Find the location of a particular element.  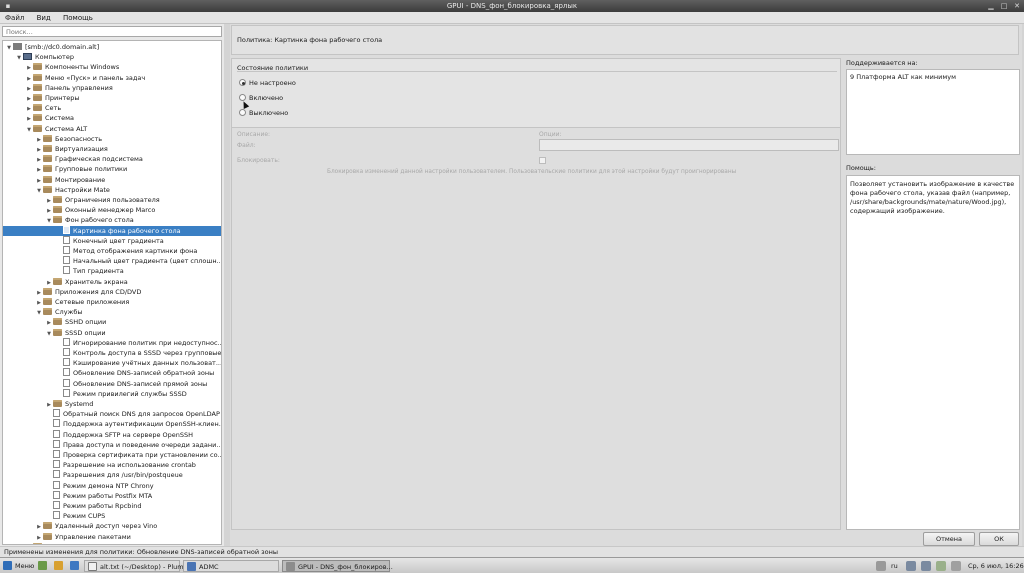

policy-item: Режим работы Rpcbind is located at coordinates (112, 506).